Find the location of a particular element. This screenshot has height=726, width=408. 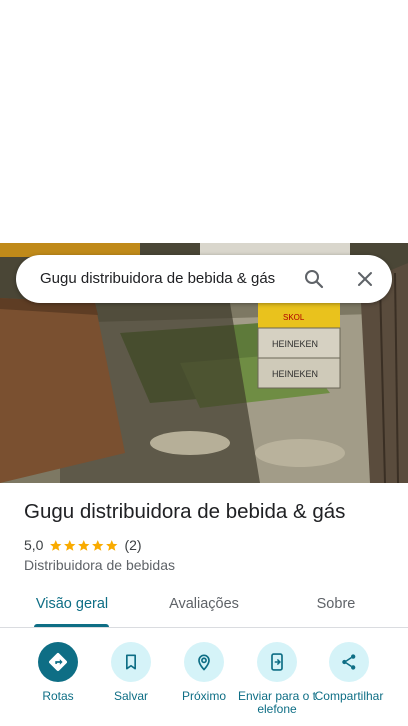

send-to-phone-button: Enviar para o telefone is located at coordinates (277, 679).